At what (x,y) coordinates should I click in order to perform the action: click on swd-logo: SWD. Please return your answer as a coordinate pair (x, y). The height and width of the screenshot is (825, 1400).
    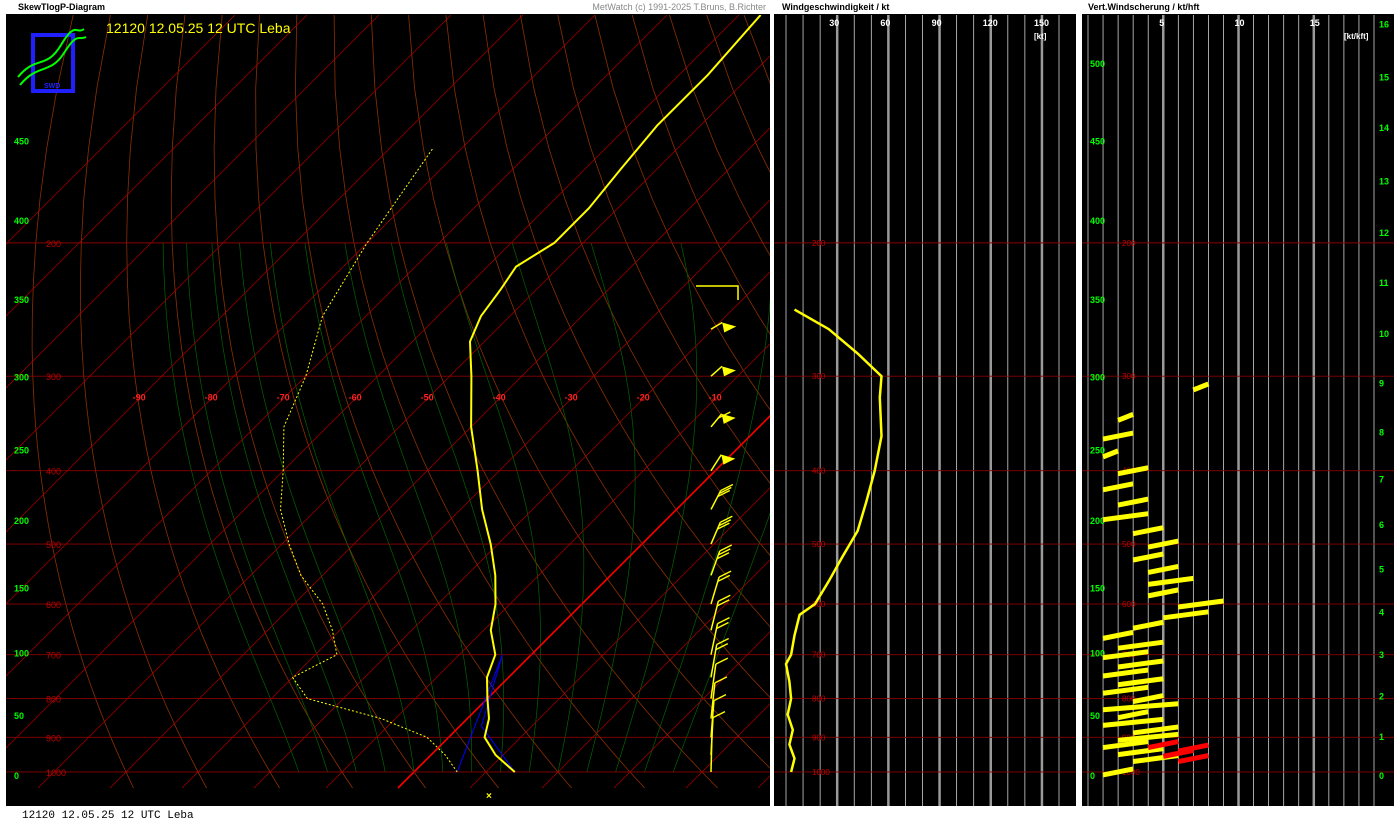
    Looking at the image, I should click on (52, 60).